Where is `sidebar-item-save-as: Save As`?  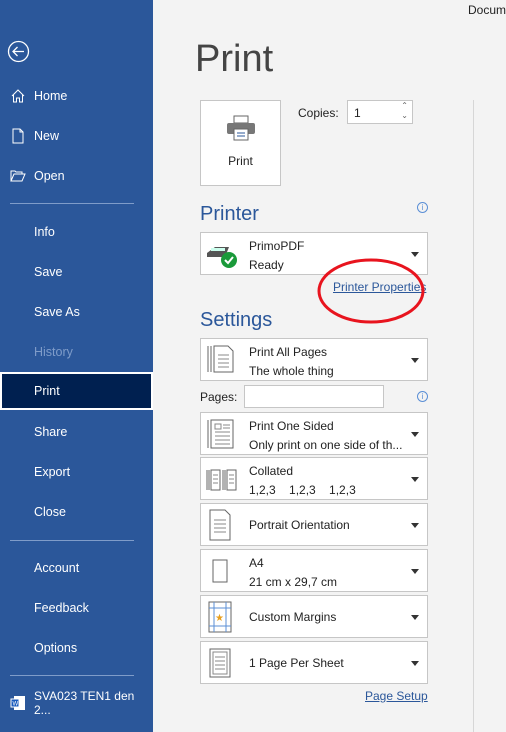 sidebar-item-save-as: Save As is located at coordinates (76, 312).